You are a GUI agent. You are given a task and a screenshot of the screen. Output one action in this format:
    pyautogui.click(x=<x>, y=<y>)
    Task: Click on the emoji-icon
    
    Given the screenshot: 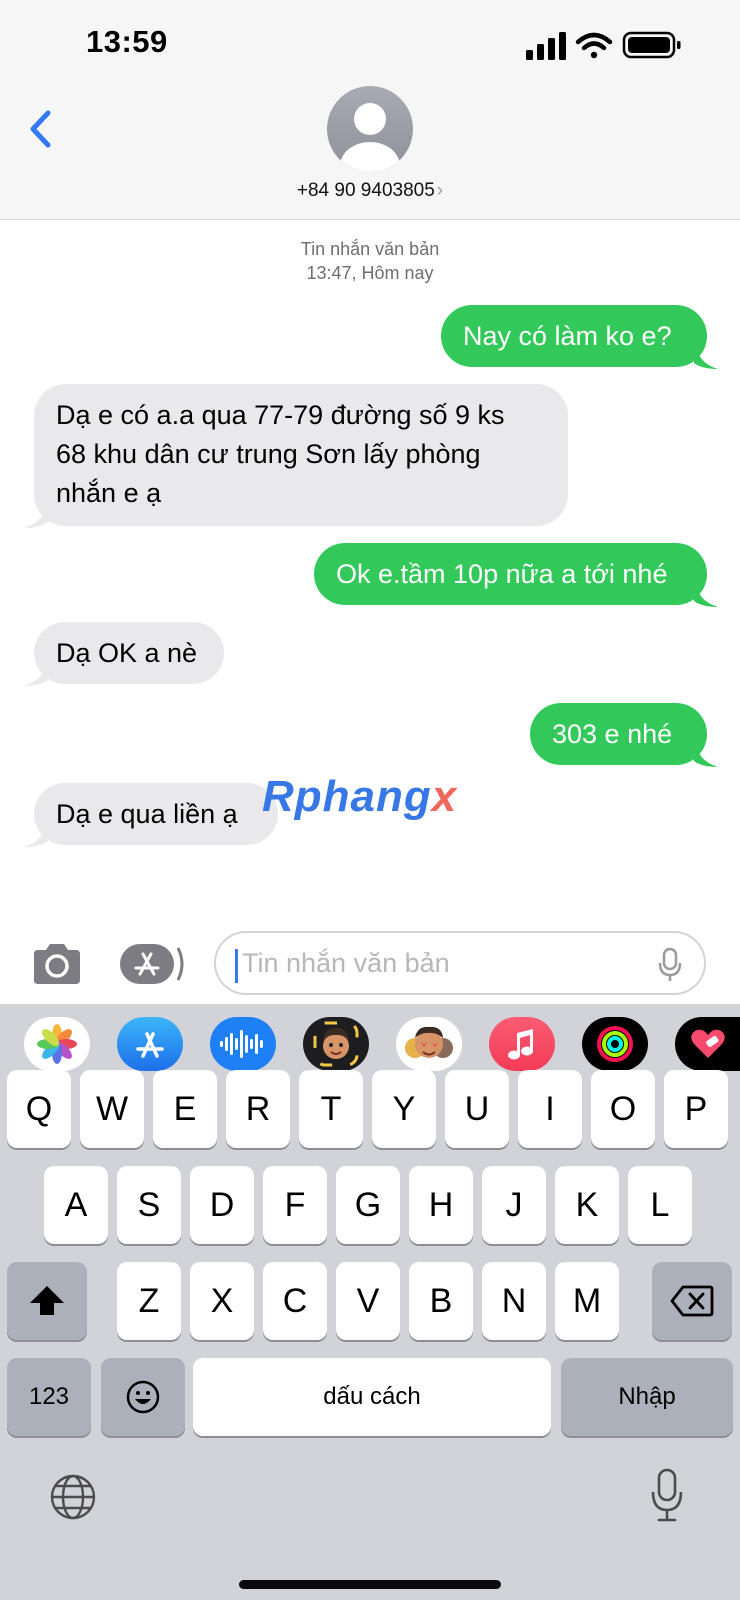 What is the action you would take?
    pyautogui.click(x=143, y=1397)
    